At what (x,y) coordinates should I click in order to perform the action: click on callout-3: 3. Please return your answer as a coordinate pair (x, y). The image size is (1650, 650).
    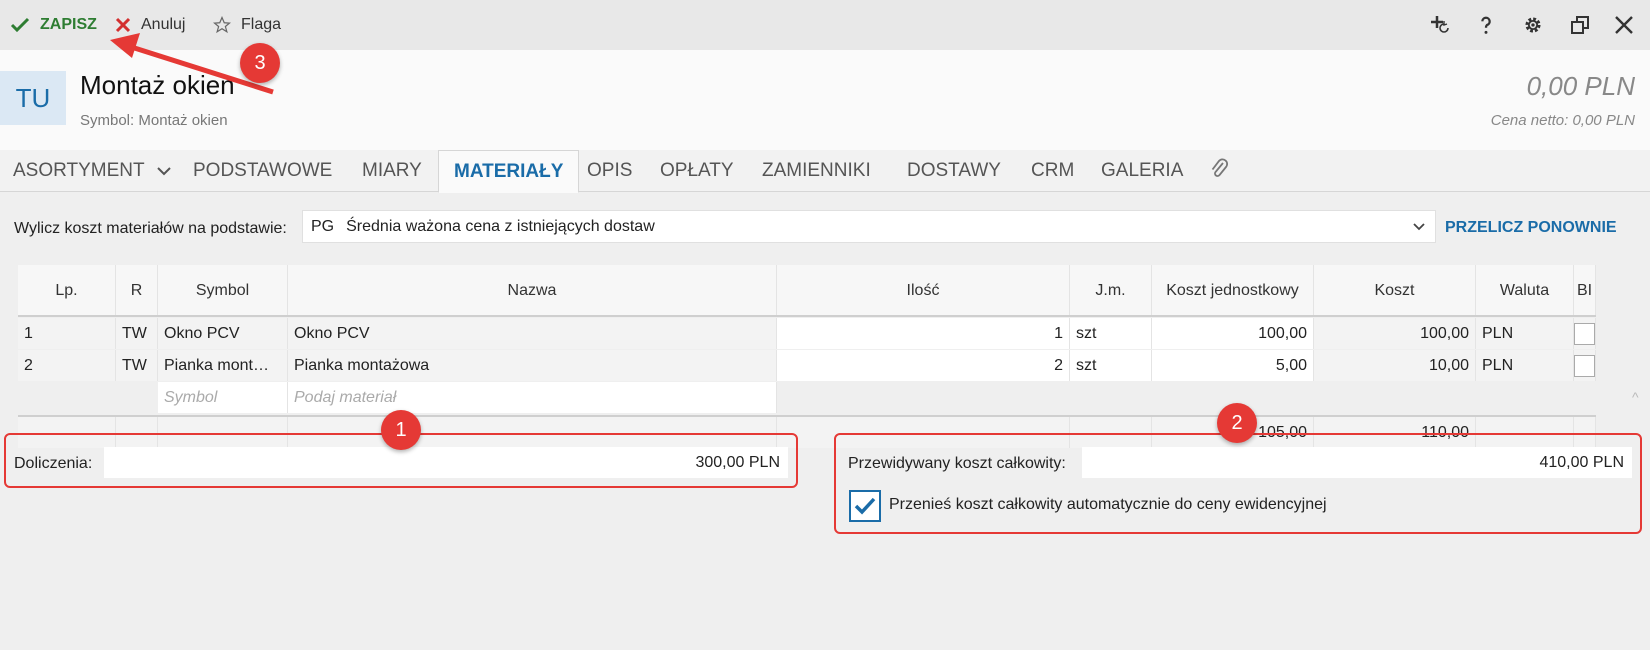
    Looking at the image, I should click on (260, 63).